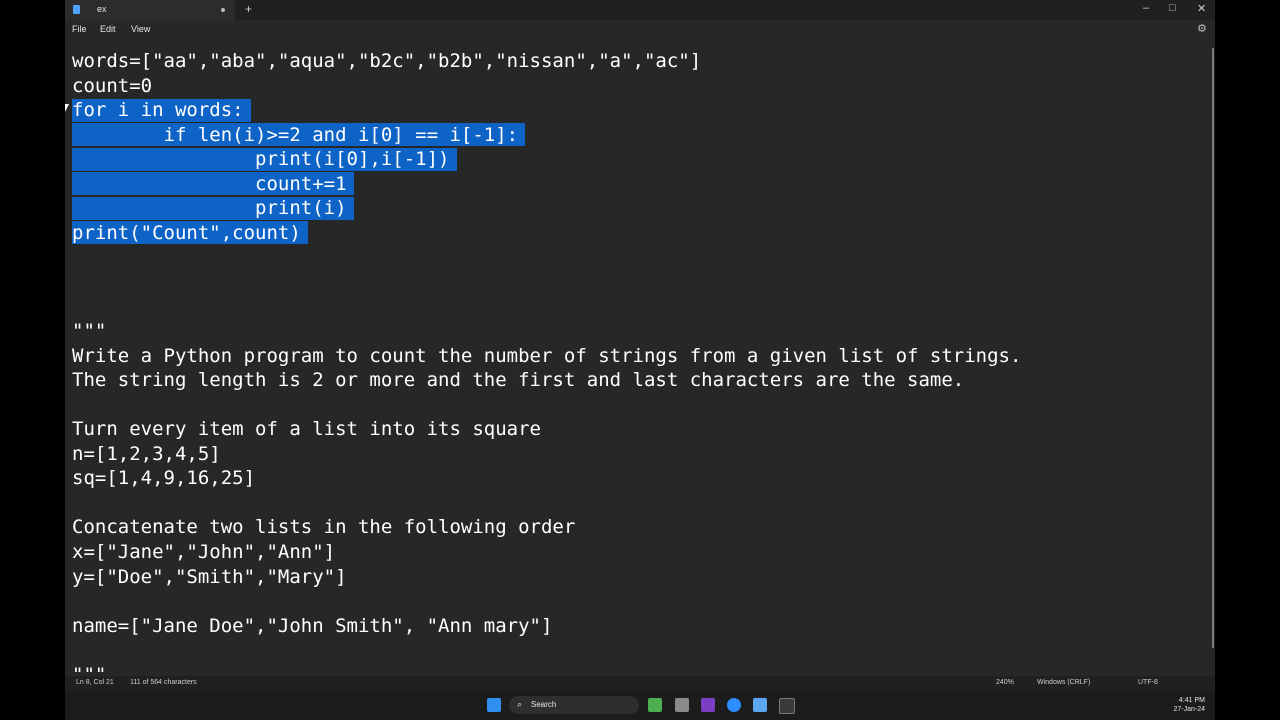 The image size is (1280, 720). What do you see at coordinates (1191, 700) in the screenshot?
I see `clock-time: 4:41 PM` at bounding box center [1191, 700].